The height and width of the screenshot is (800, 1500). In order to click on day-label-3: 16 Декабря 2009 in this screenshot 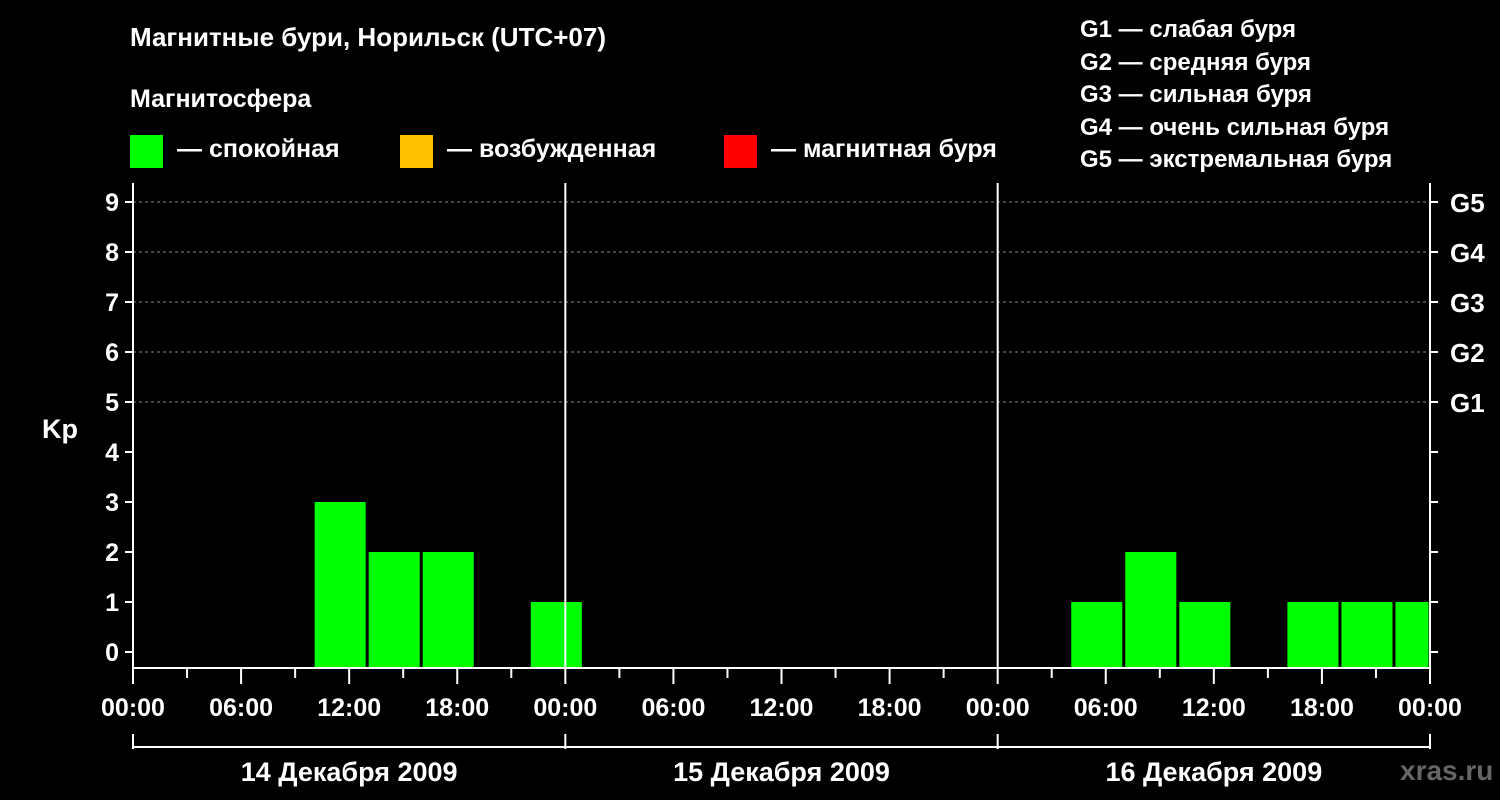, I will do `click(1213, 772)`.